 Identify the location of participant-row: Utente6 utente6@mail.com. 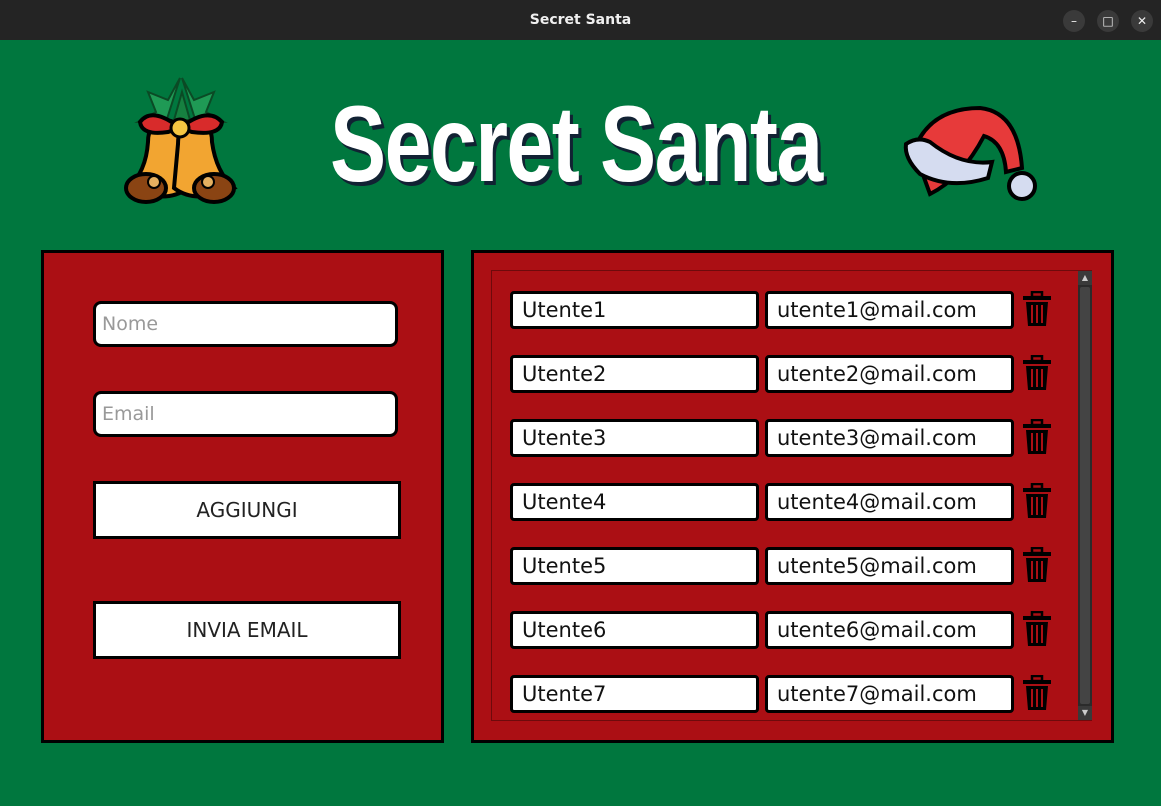
(781, 631).